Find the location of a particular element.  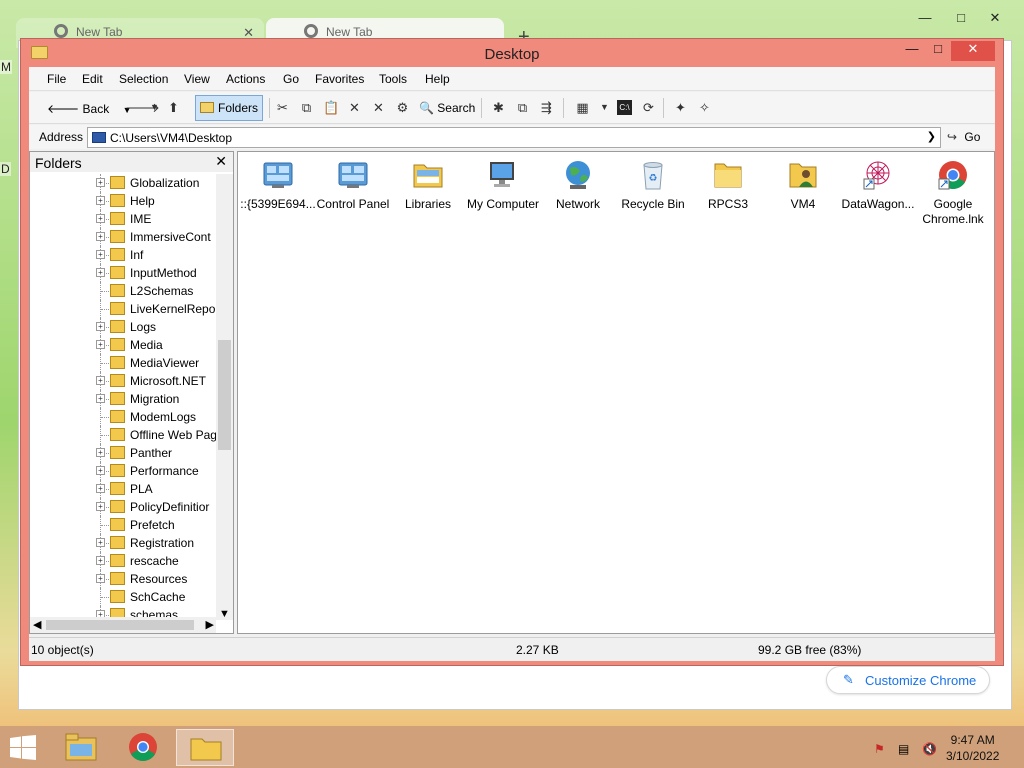

desktop-item: Network is located at coordinates (578, 184).